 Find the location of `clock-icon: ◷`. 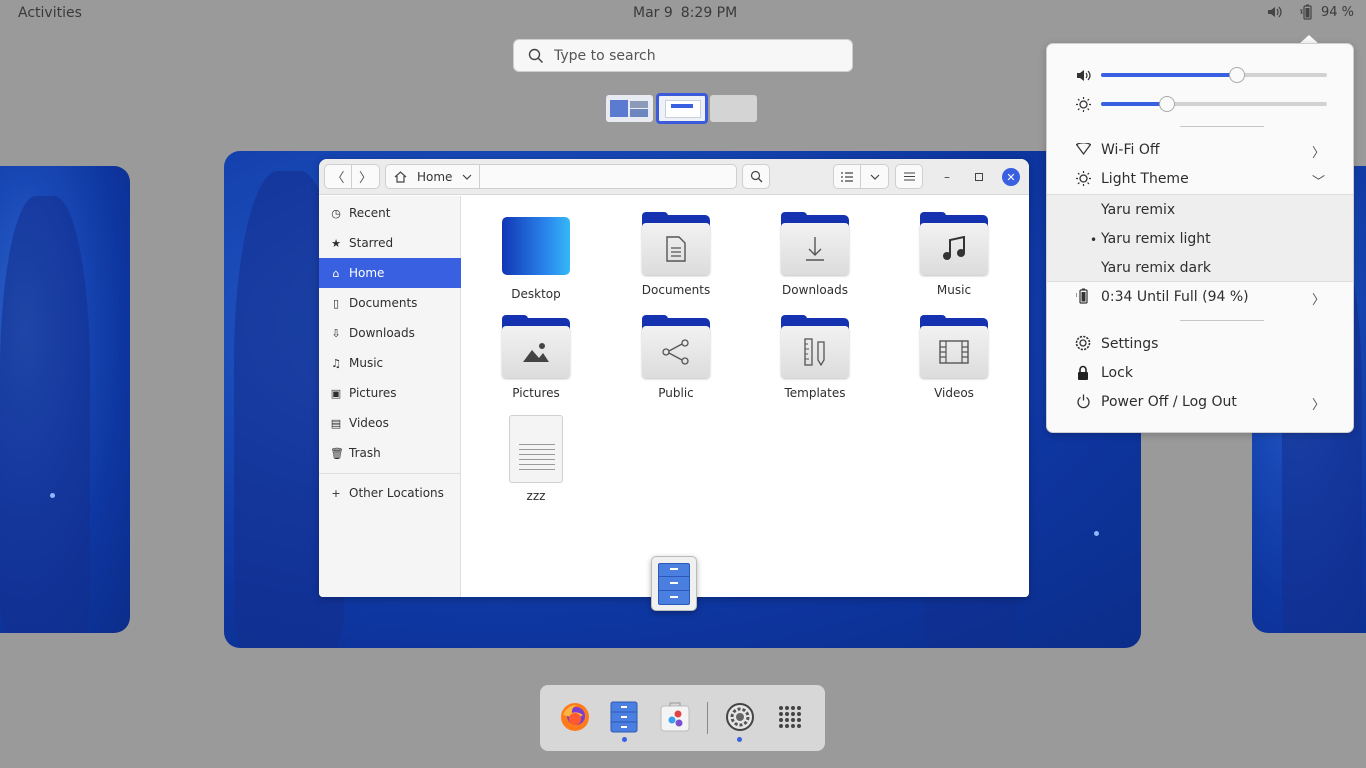

clock-icon: ◷ is located at coordinates (336, 213).